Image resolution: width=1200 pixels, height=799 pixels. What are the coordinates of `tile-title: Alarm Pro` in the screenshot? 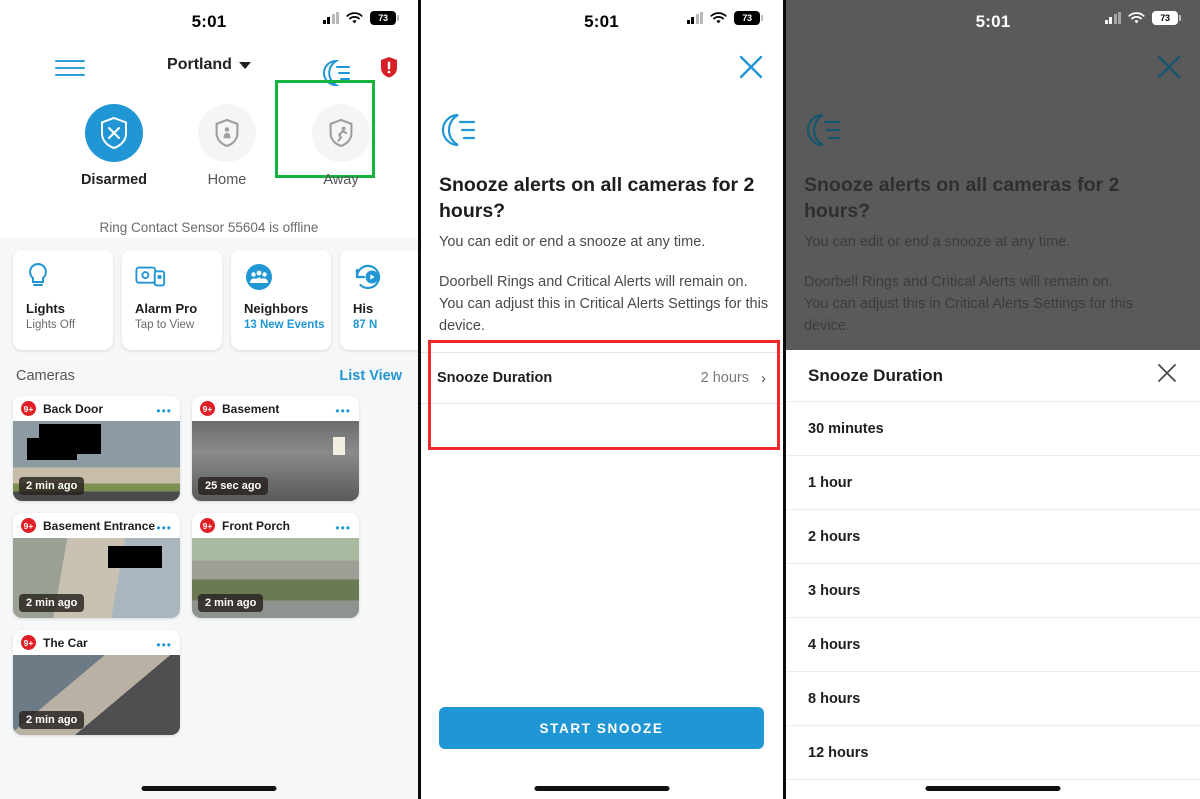 It's located at (166, 308).